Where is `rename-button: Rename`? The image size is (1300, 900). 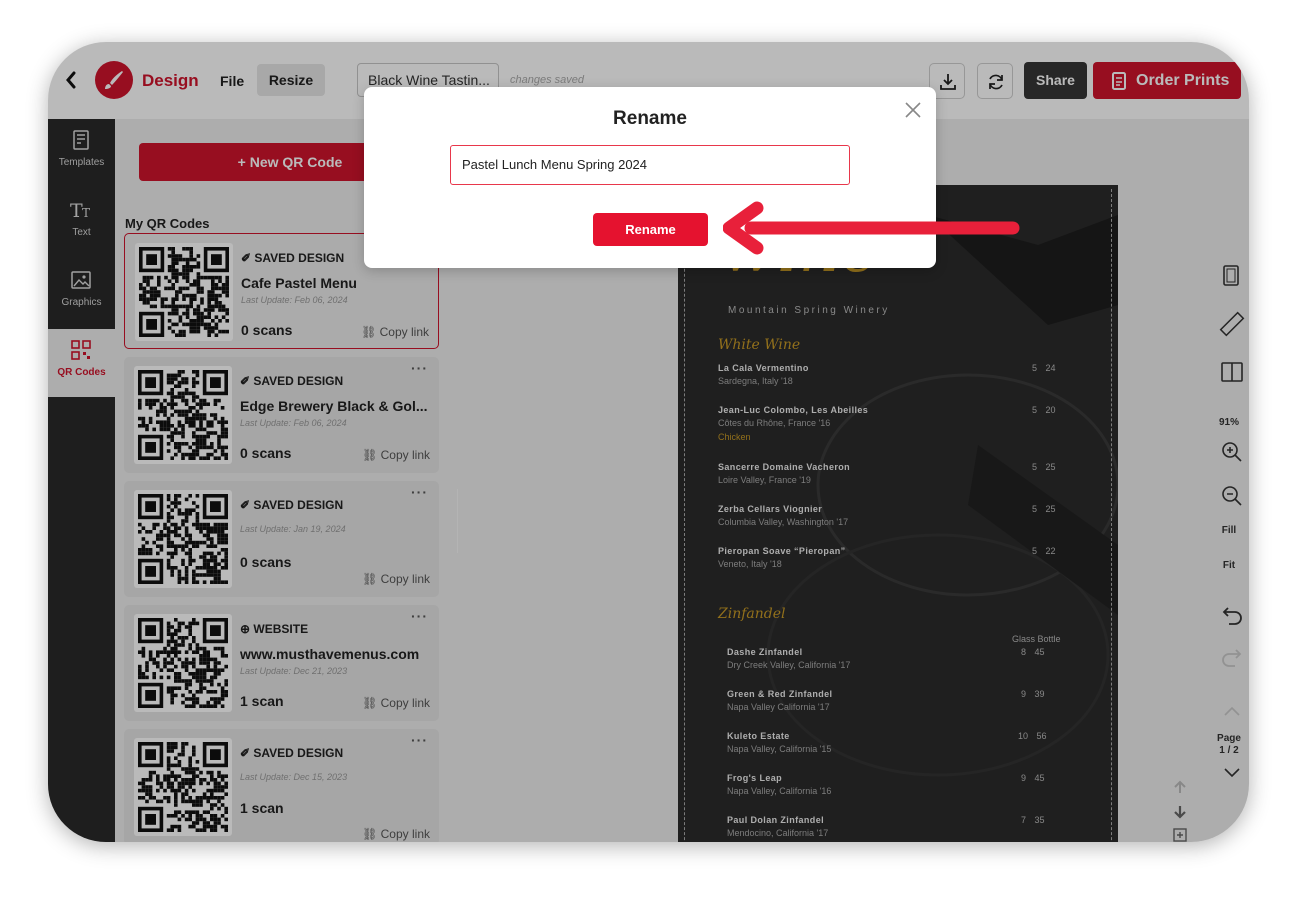
rename-button: Rename is located at coordinates (650, 229).